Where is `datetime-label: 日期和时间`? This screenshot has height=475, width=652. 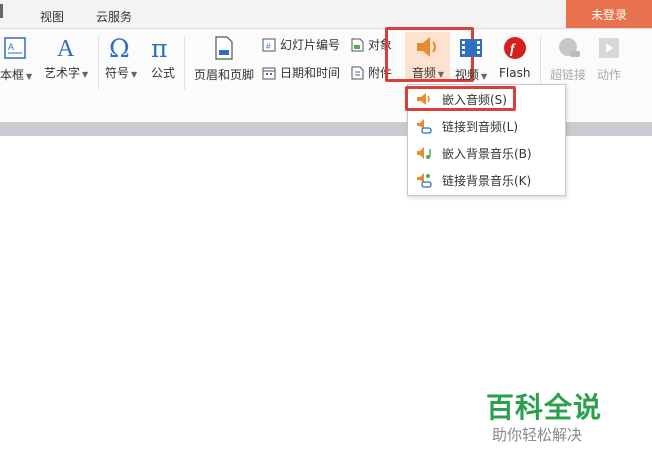 datetime-label: 日期和时间 is located at coordinates (310, 73).